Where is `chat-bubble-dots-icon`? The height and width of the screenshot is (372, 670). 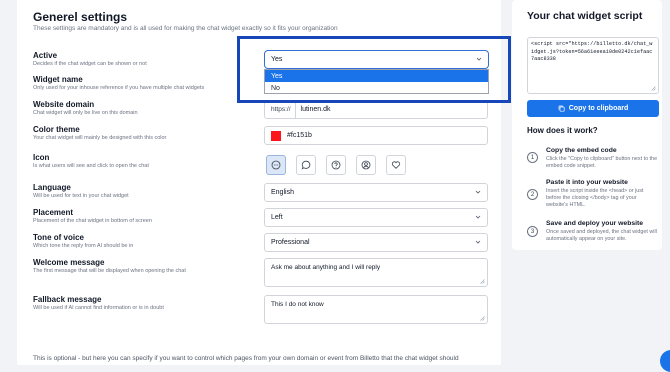
chat-bubble-dots-icon is located at coordinates (276, 165).